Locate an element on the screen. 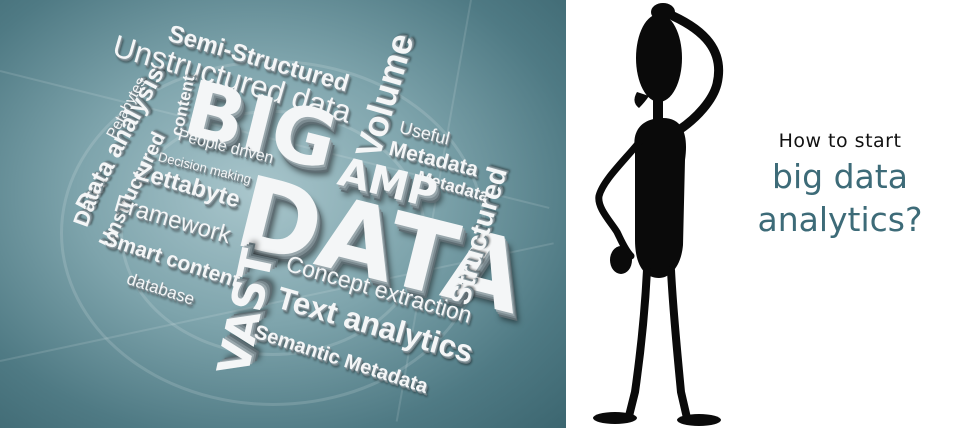  caption-line-3: analytics? is located at coordinates (840, 219).